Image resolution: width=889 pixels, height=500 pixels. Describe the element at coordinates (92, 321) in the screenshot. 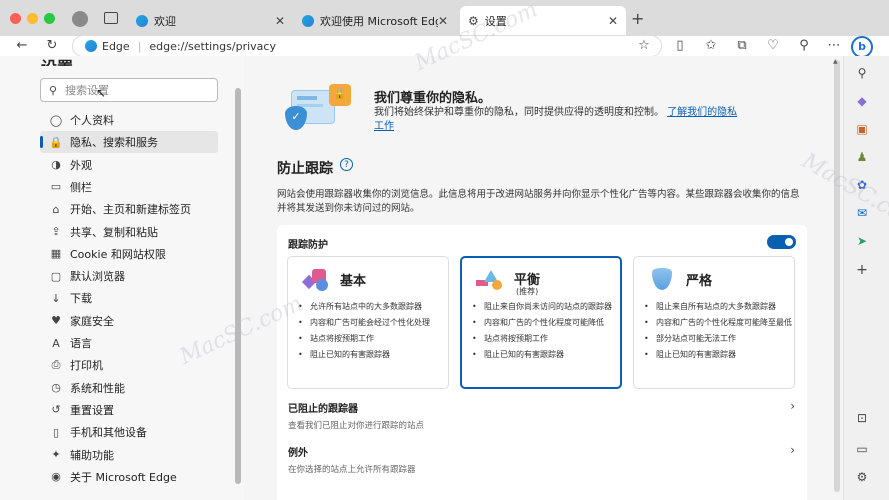

I see `sidebar-item-label: 家庭安全` at that location.